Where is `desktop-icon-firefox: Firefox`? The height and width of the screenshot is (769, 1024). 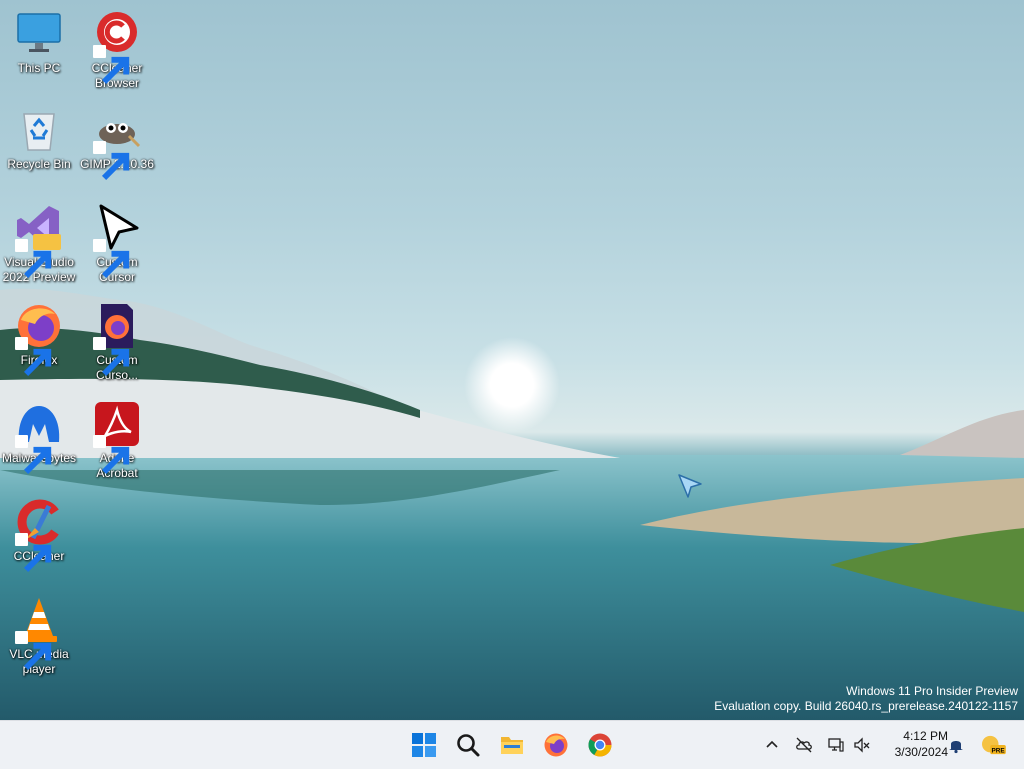
desktop-icon-firefox: Firefox is located at coordinates (39, 339).